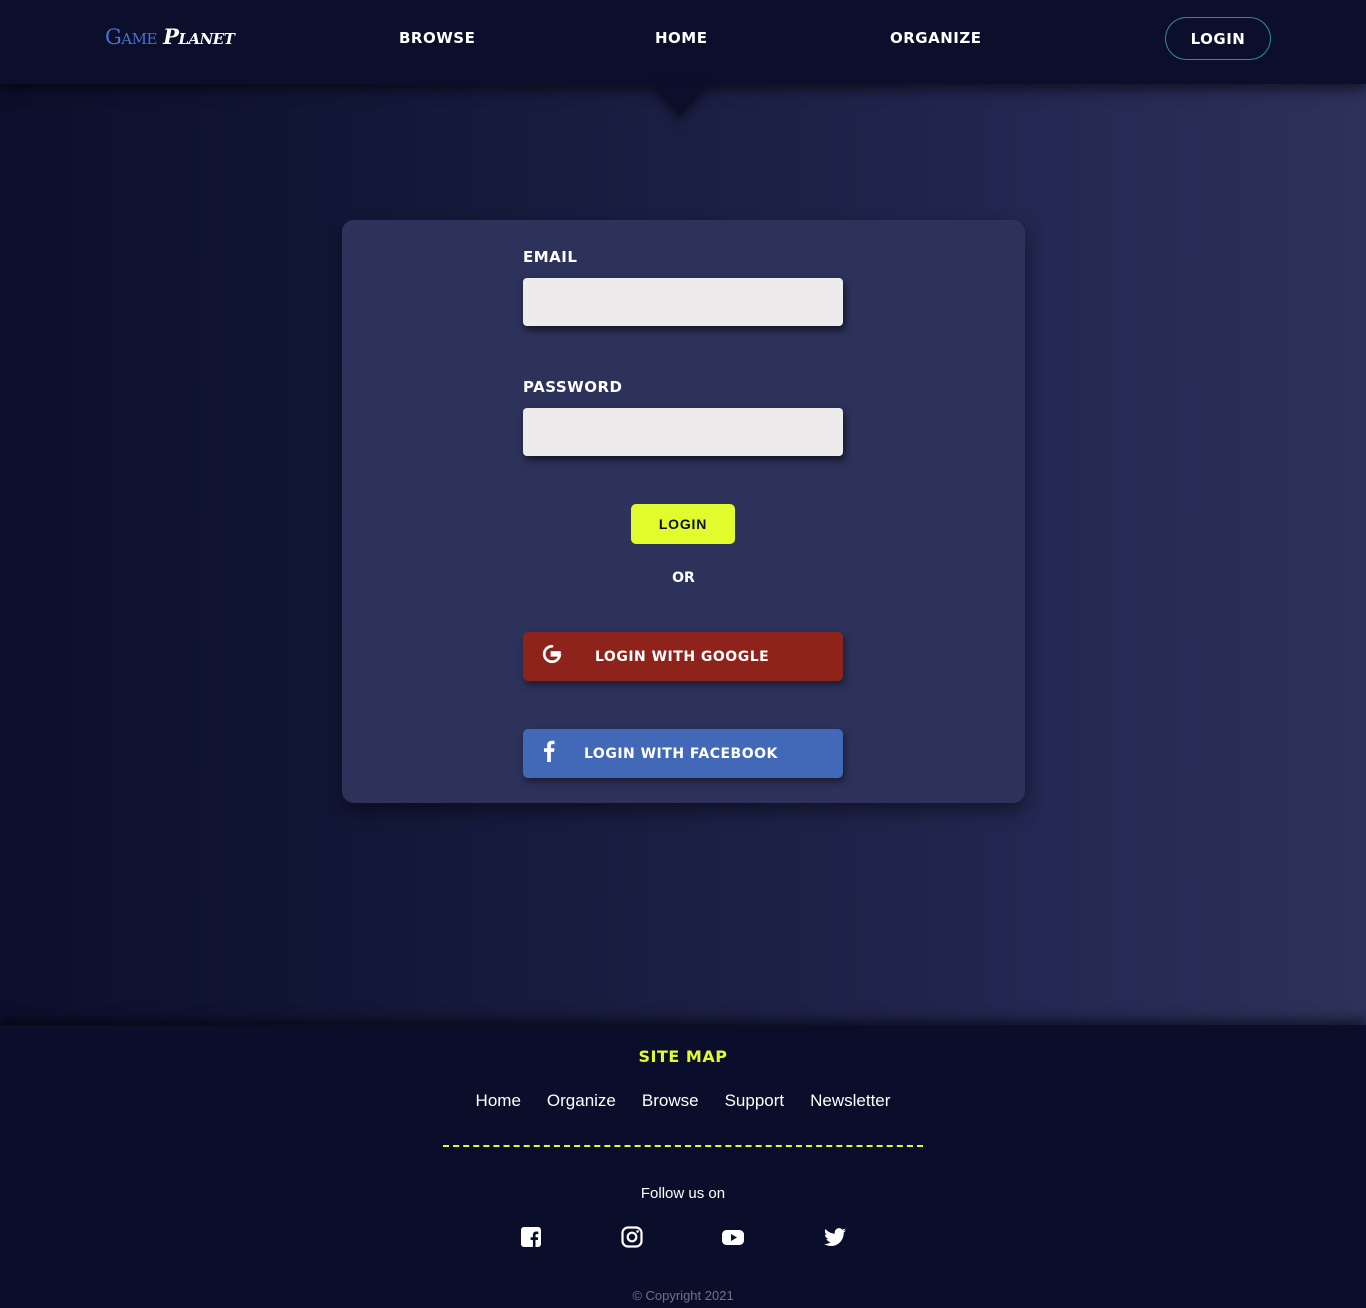  I want to click on login-with-google-button: LOGIN WITH GOOGLE, so click(683, 656).